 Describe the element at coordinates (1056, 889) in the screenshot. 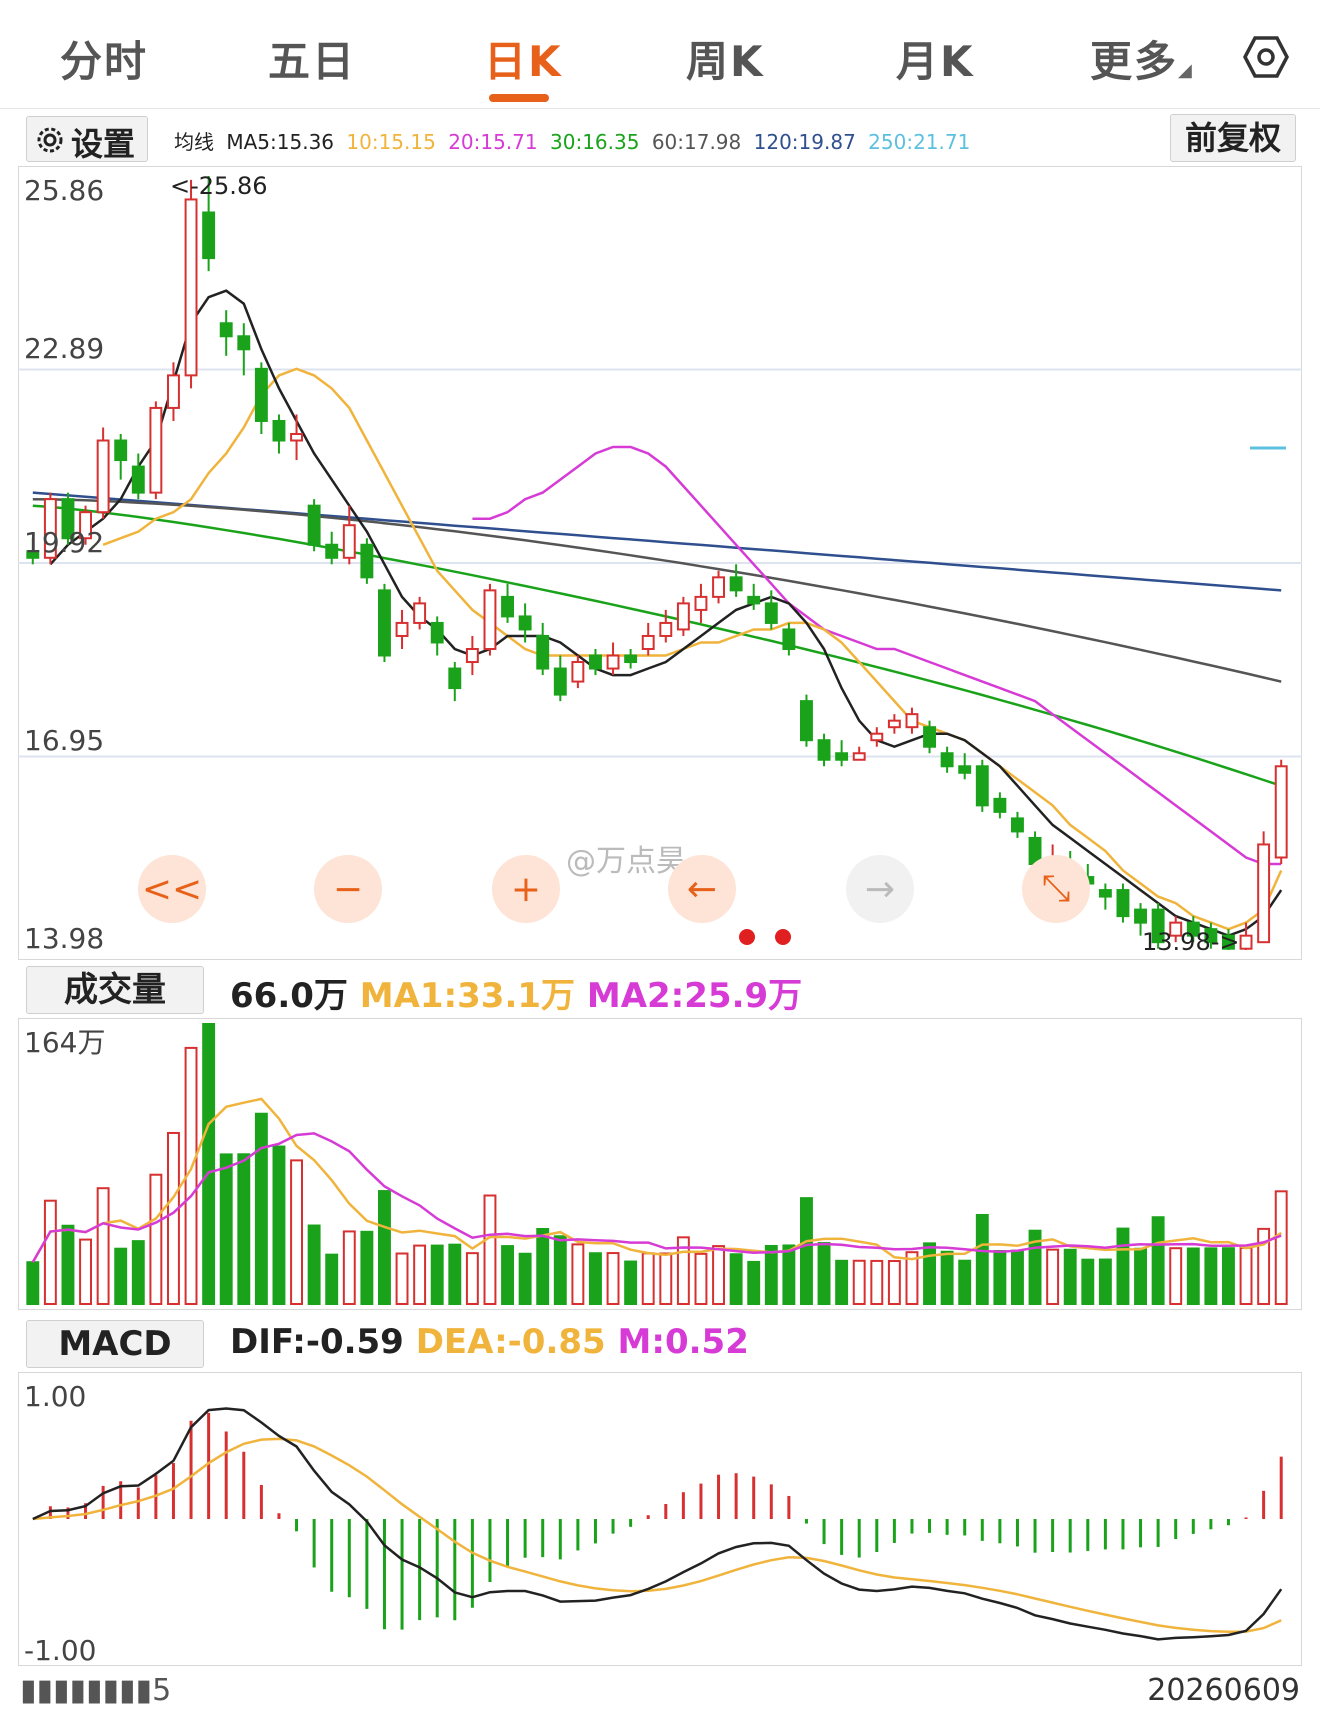

I see `fullscreen-button: ⤡` at that location.